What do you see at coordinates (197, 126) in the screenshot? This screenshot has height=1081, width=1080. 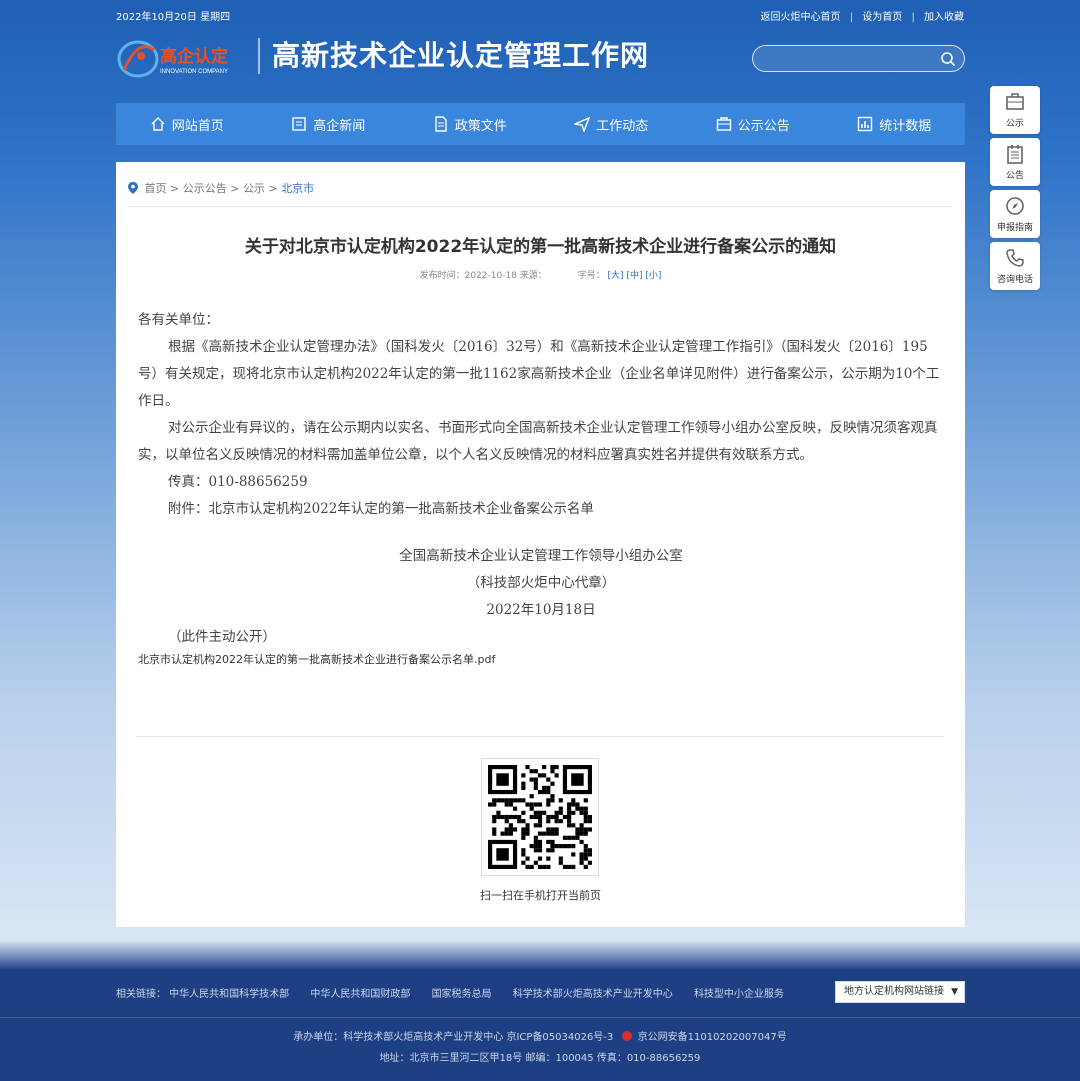 I see `nav-label: 网站首页` at bounding box center [197, 126].